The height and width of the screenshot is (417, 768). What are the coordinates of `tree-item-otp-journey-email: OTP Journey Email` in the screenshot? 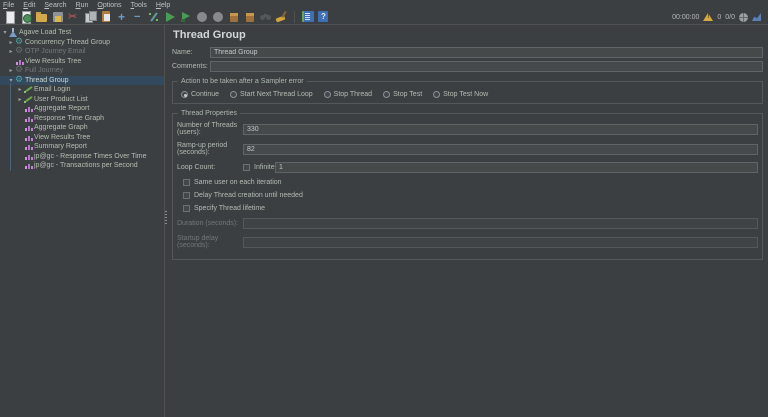 It's located at (82, 52).